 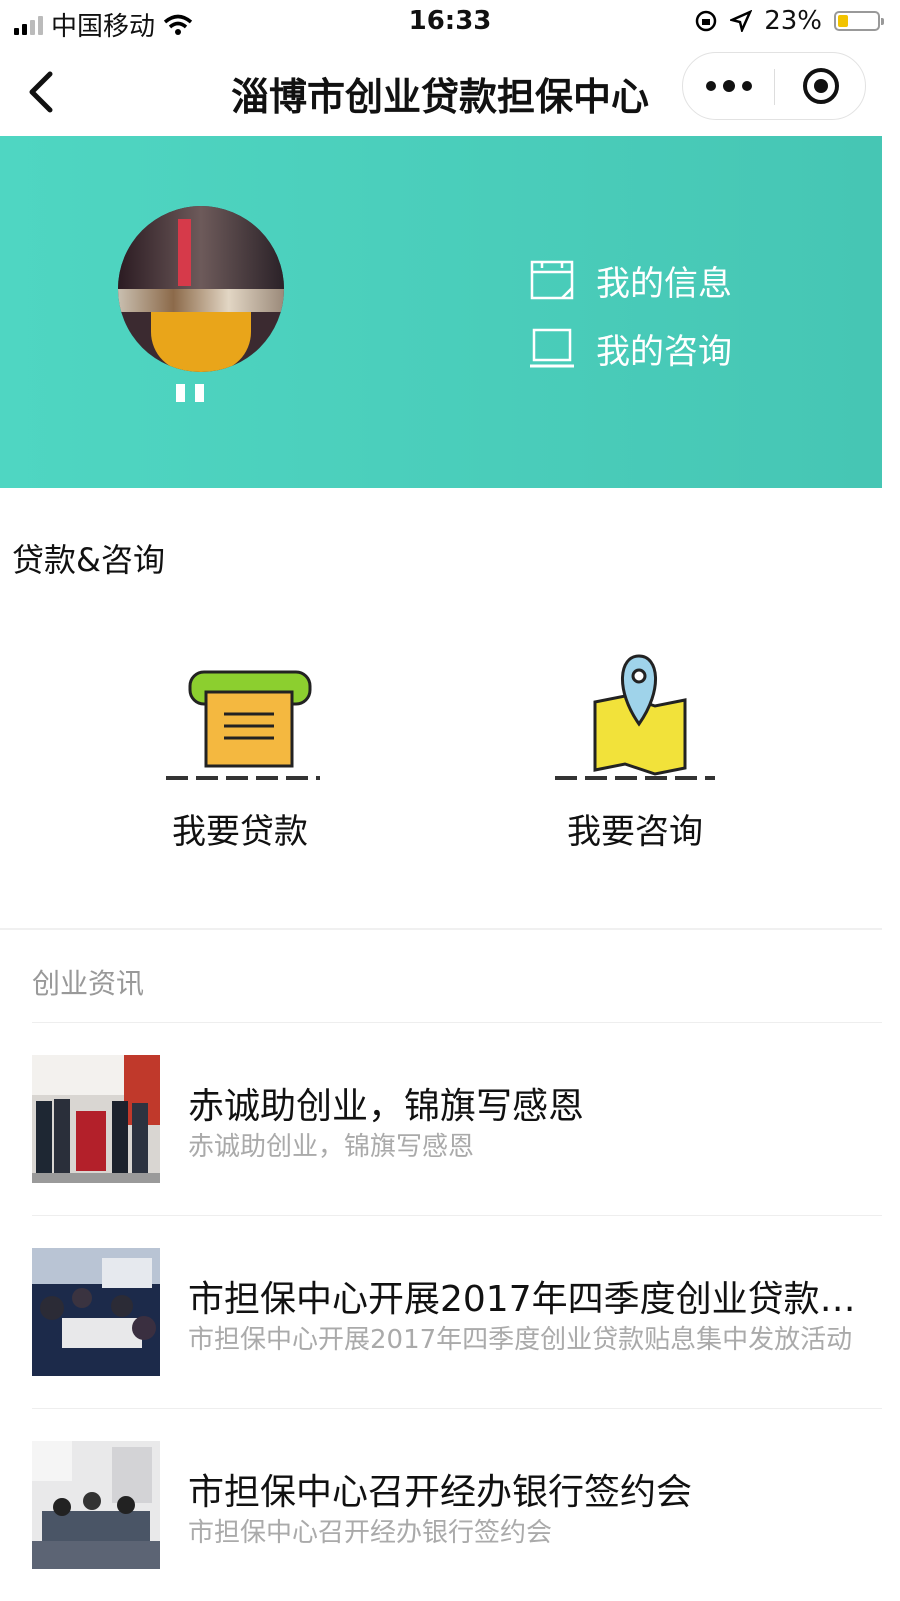 I want to click on my-consult-link: 我的咨询, so click(x=631, y=348).